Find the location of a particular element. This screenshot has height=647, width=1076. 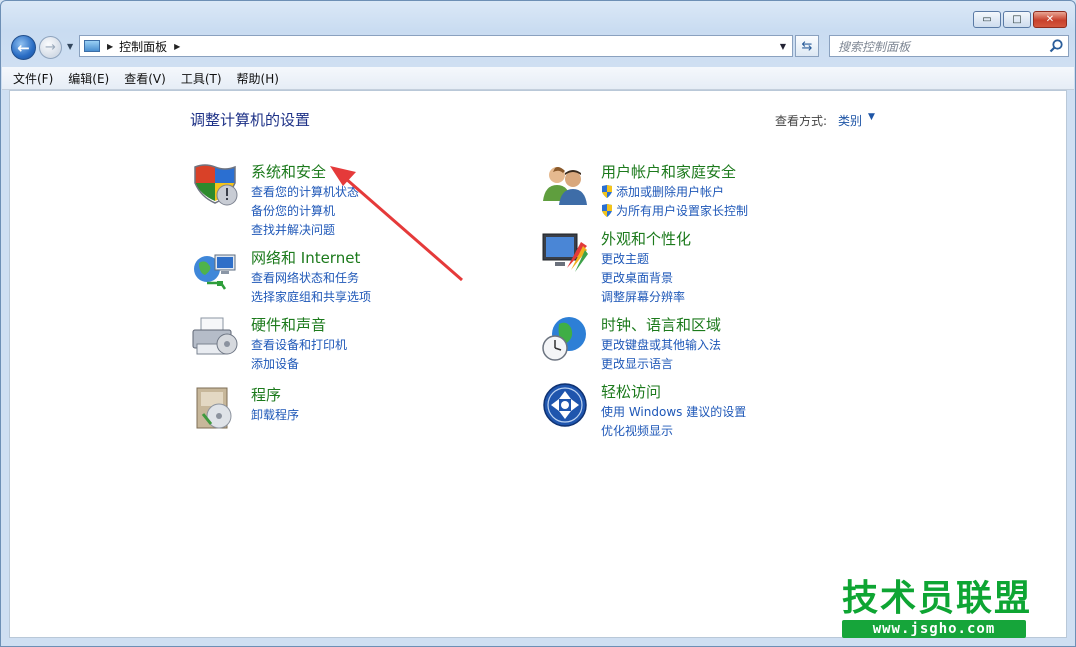

link-add-remove-accounts: 添加或删除用户帐户 is located at coordinates (662, 191).